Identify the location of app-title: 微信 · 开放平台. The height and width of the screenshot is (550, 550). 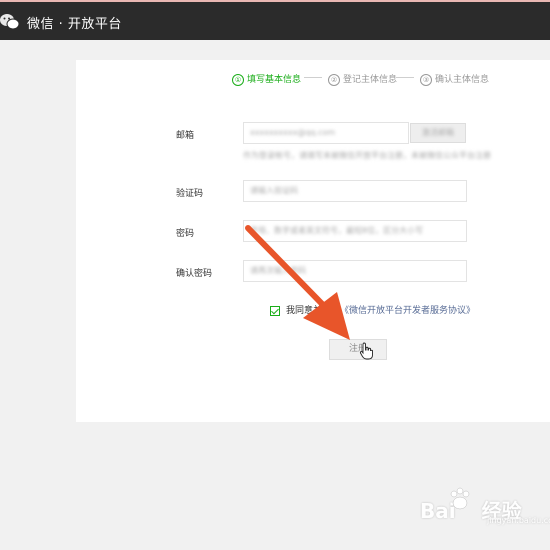
(74, 22).